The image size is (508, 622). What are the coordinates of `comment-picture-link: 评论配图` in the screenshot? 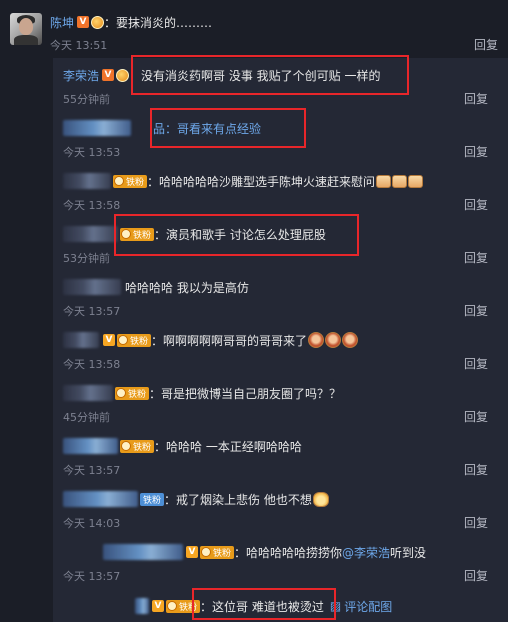 It's located at (368, 606).